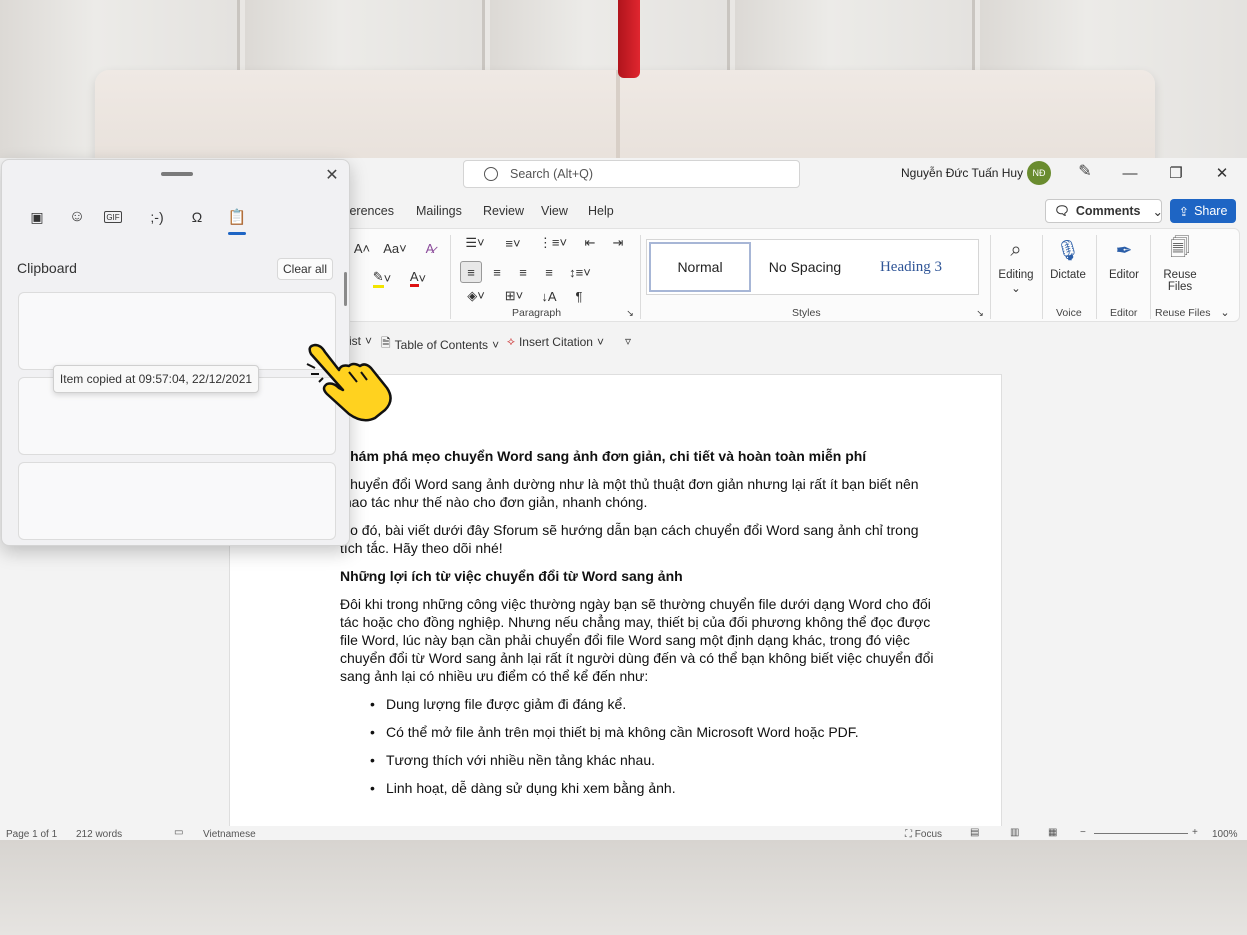  What do you see at coordinates (980, 313) in the screenshot?
I see `styles-launcher-icon: ↘` at bounding box center [980, 313].